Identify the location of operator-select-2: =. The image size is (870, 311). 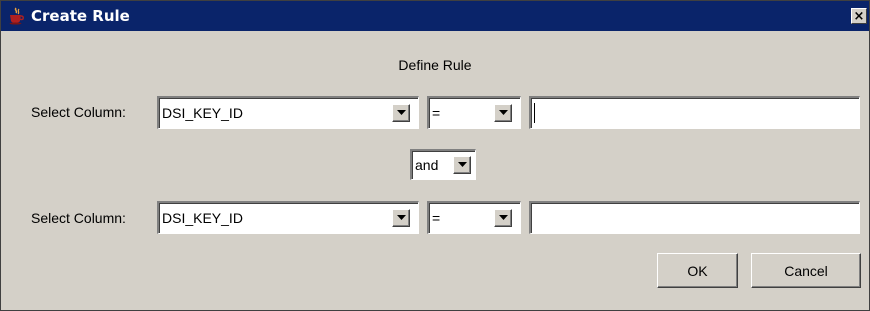
(474, 217).